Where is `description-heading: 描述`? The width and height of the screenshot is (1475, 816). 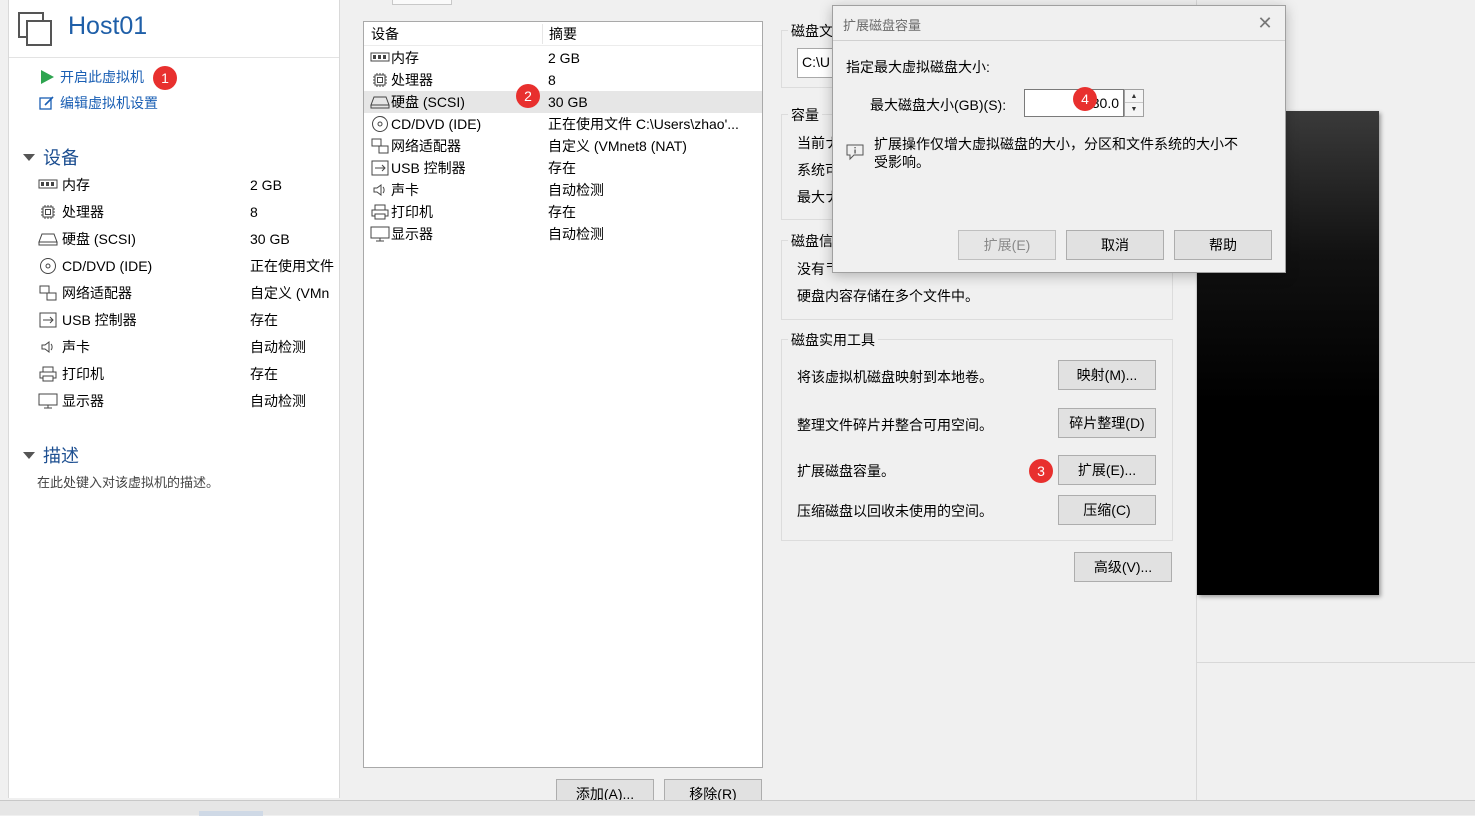
description-heading: 描述 is located at coordinates (61, 456).